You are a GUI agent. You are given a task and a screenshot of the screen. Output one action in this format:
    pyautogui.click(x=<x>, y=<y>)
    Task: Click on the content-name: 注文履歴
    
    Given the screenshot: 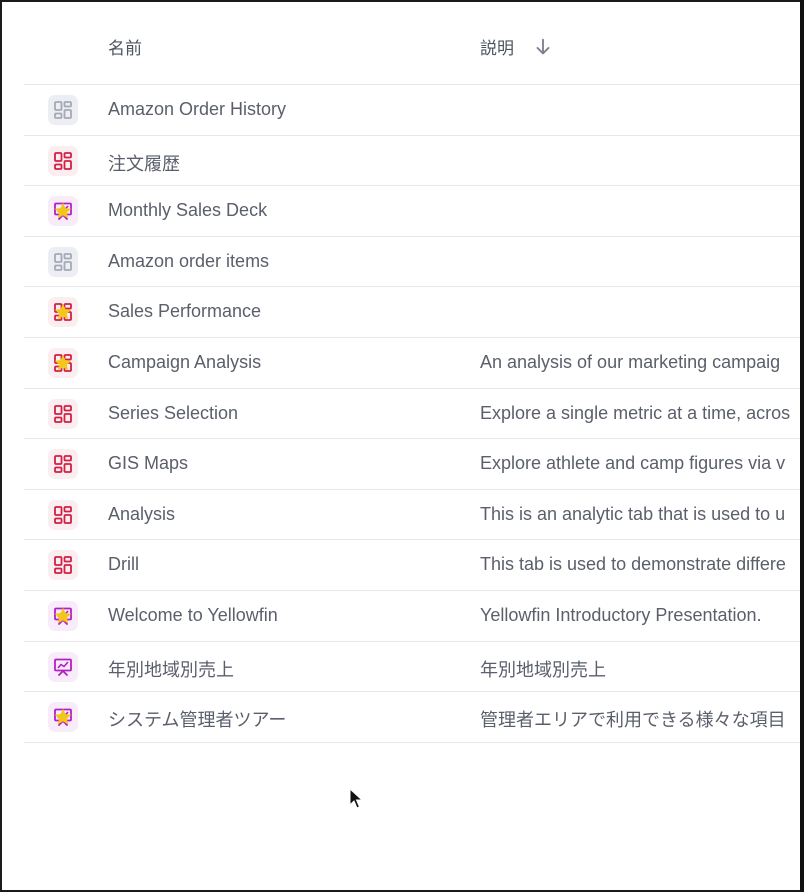 What is the action you would take?
    pyautogui.click(x=144, y=163)
    